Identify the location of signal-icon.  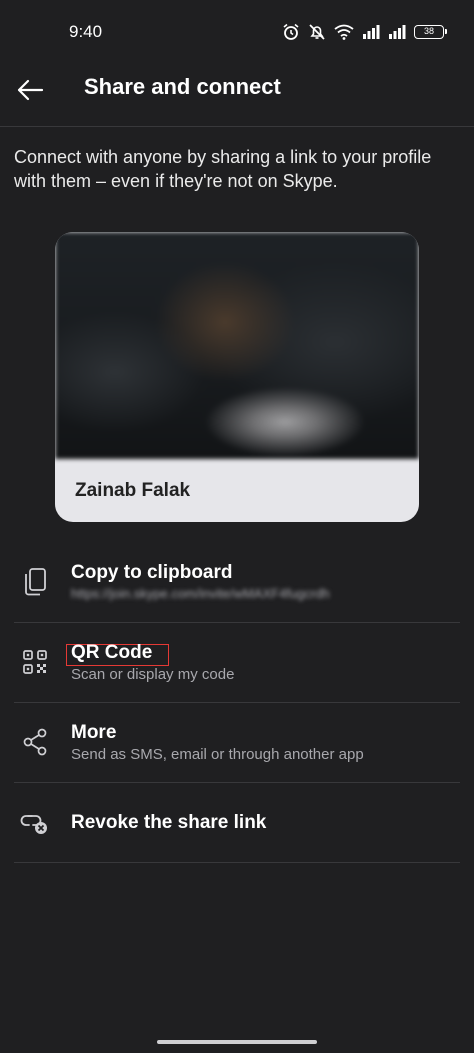
(371, 32).